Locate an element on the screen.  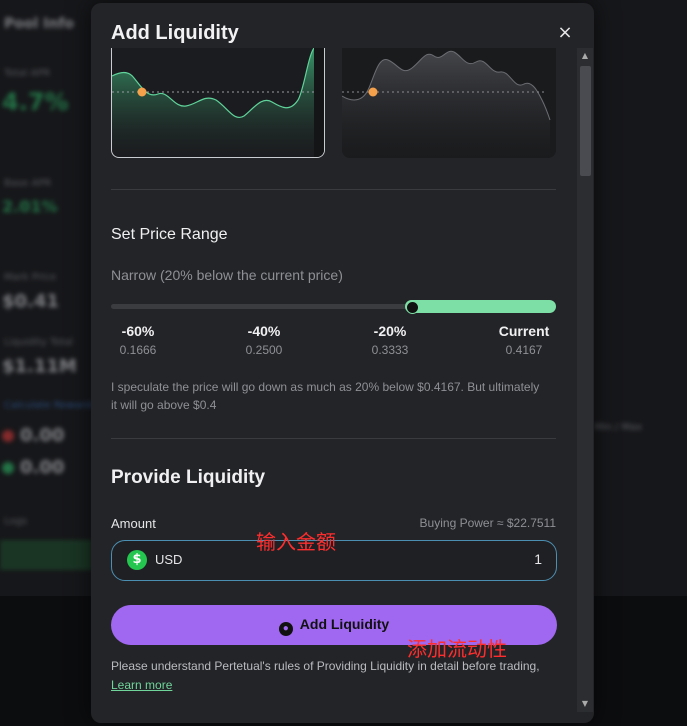
currency-label: USD is located at coordinates (169, 559).